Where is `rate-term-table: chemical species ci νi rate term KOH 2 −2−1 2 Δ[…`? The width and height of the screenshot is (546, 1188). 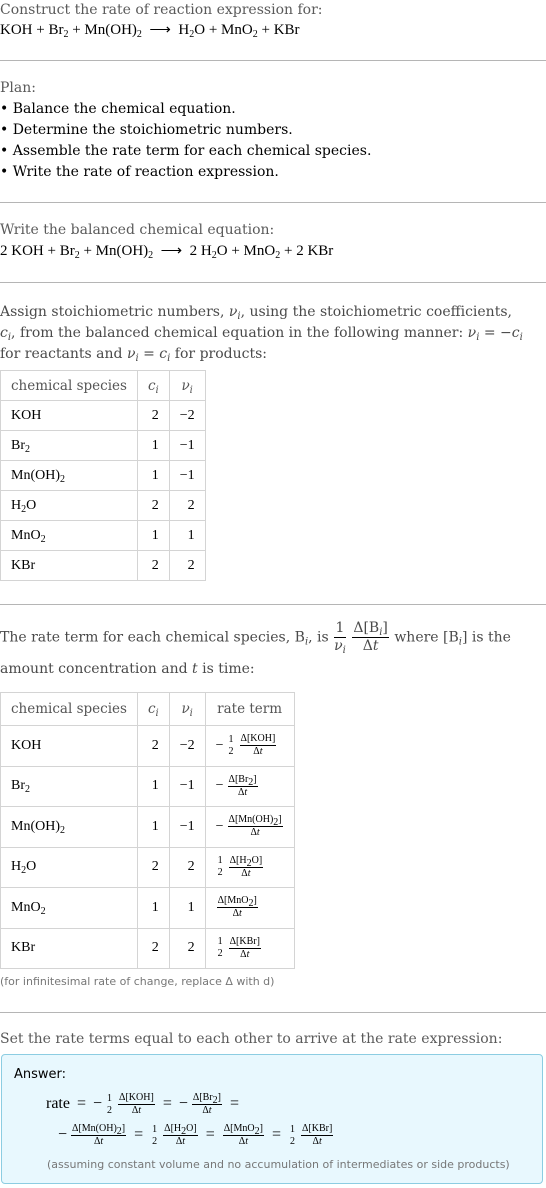
rate-term-table: chemical species ci νi rate term KOH 2 −2−1 2 Δ[… is located at coordinates (147, 830).